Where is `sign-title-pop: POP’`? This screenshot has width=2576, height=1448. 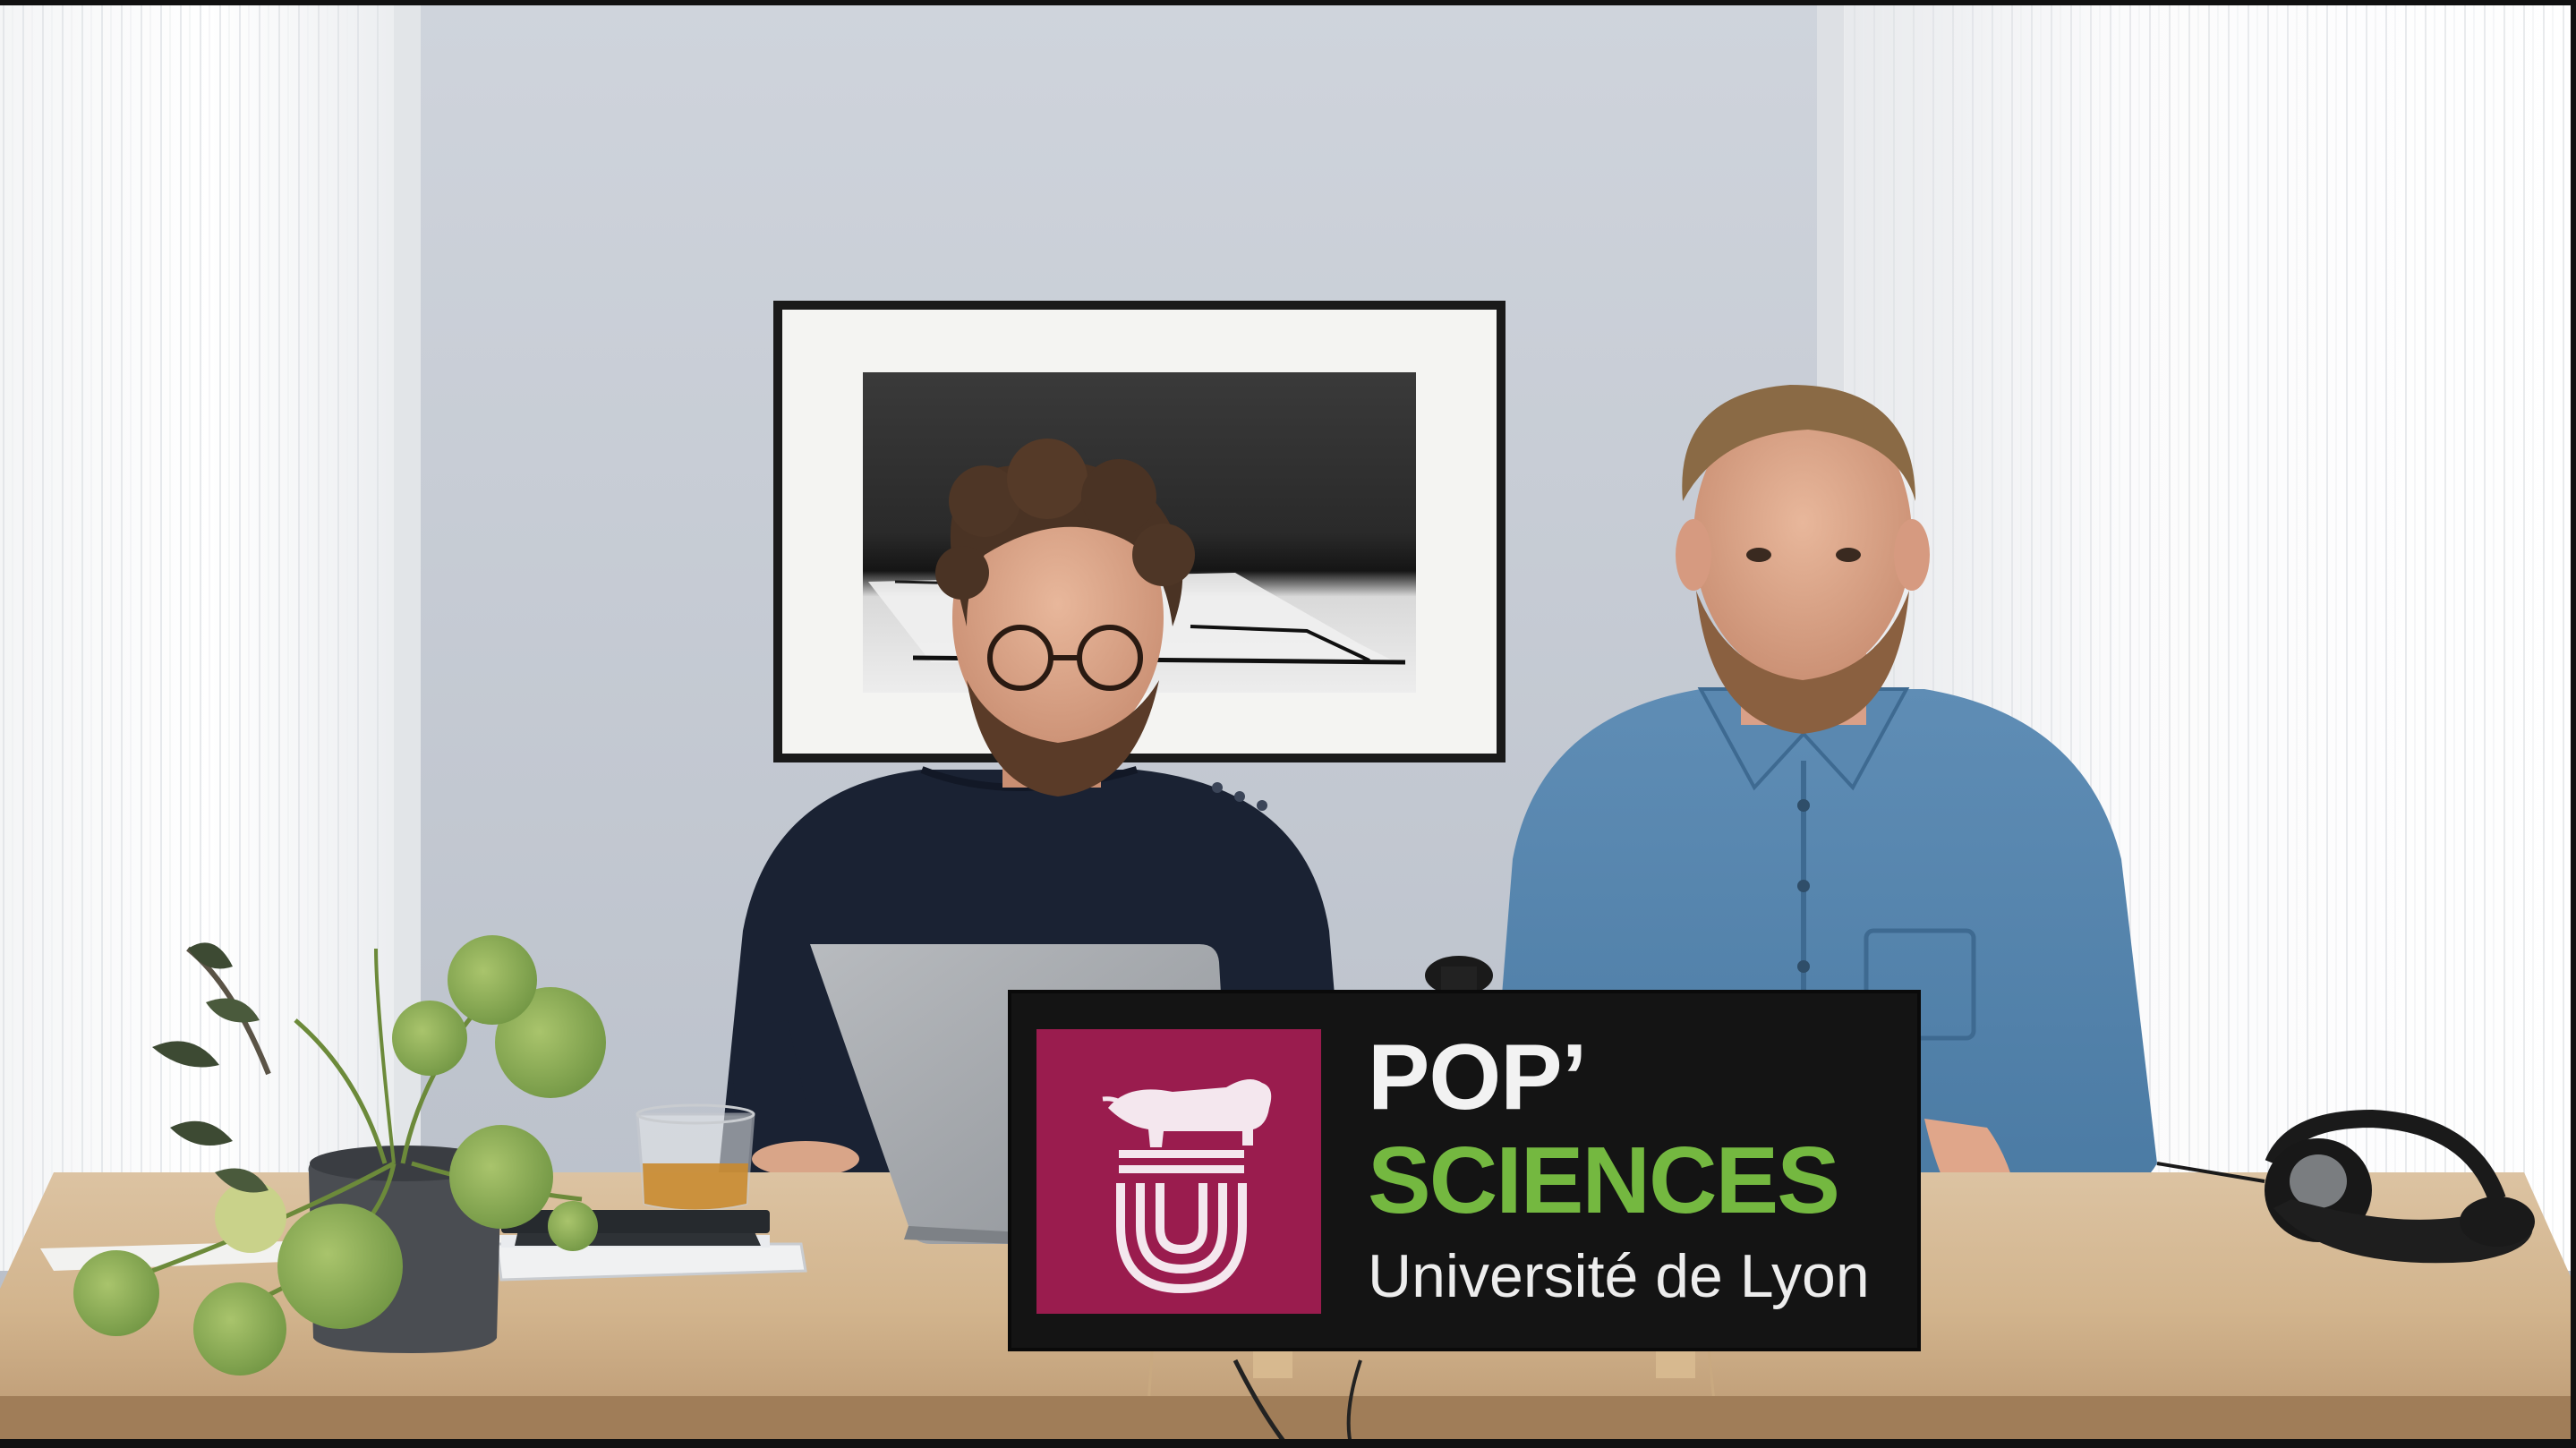
sign-title-pop: POP’ is located at coordinates (1478, 1077).